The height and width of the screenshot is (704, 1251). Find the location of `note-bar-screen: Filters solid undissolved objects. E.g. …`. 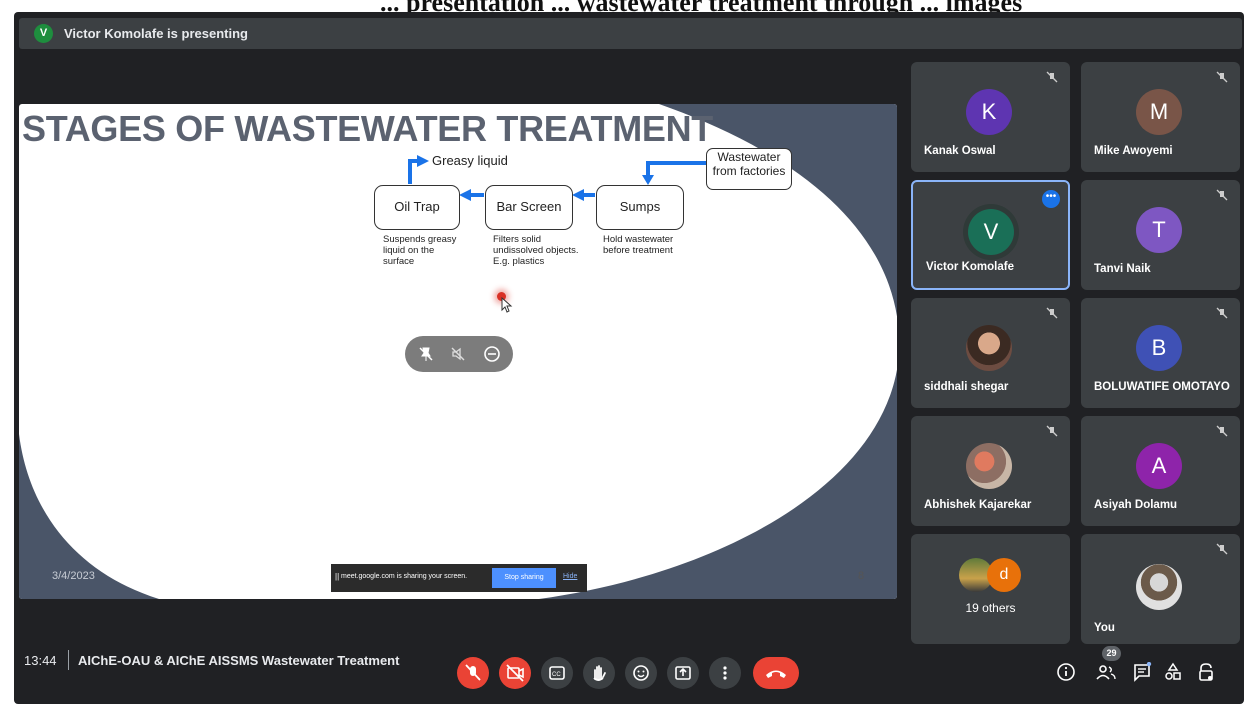

note-bar-screen: Filters solid undissolved objects. E.g. … is located at coordinates (536, 250).